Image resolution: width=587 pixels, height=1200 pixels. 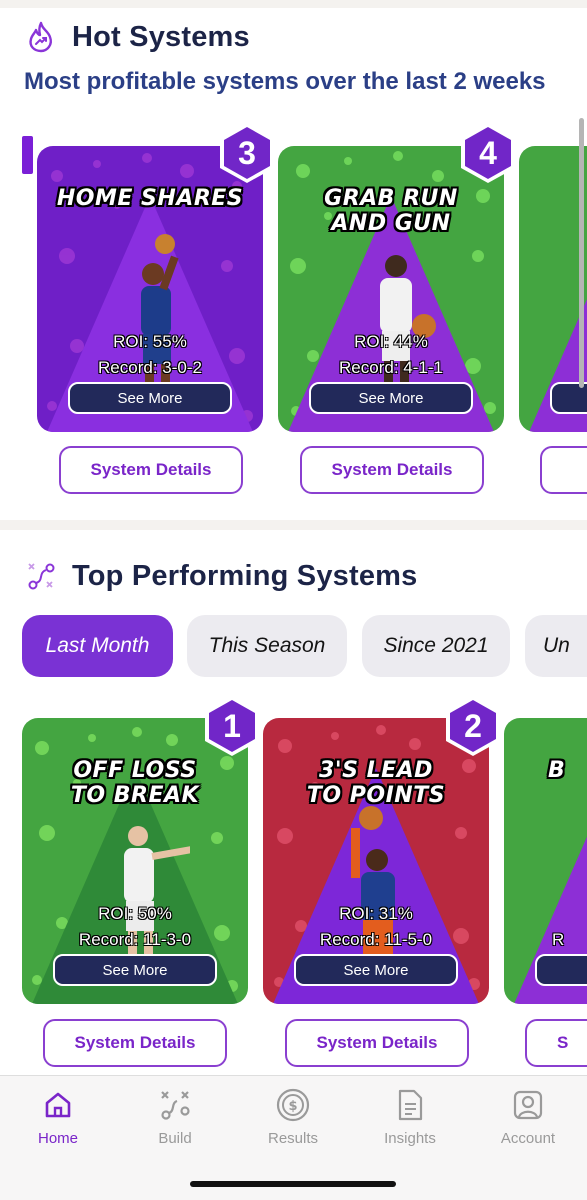 What do you see at coordinates (436, 646) in the screenshot?
I see `filter-pill-since-2021: Since 2021` at bounding box center [436, 646].